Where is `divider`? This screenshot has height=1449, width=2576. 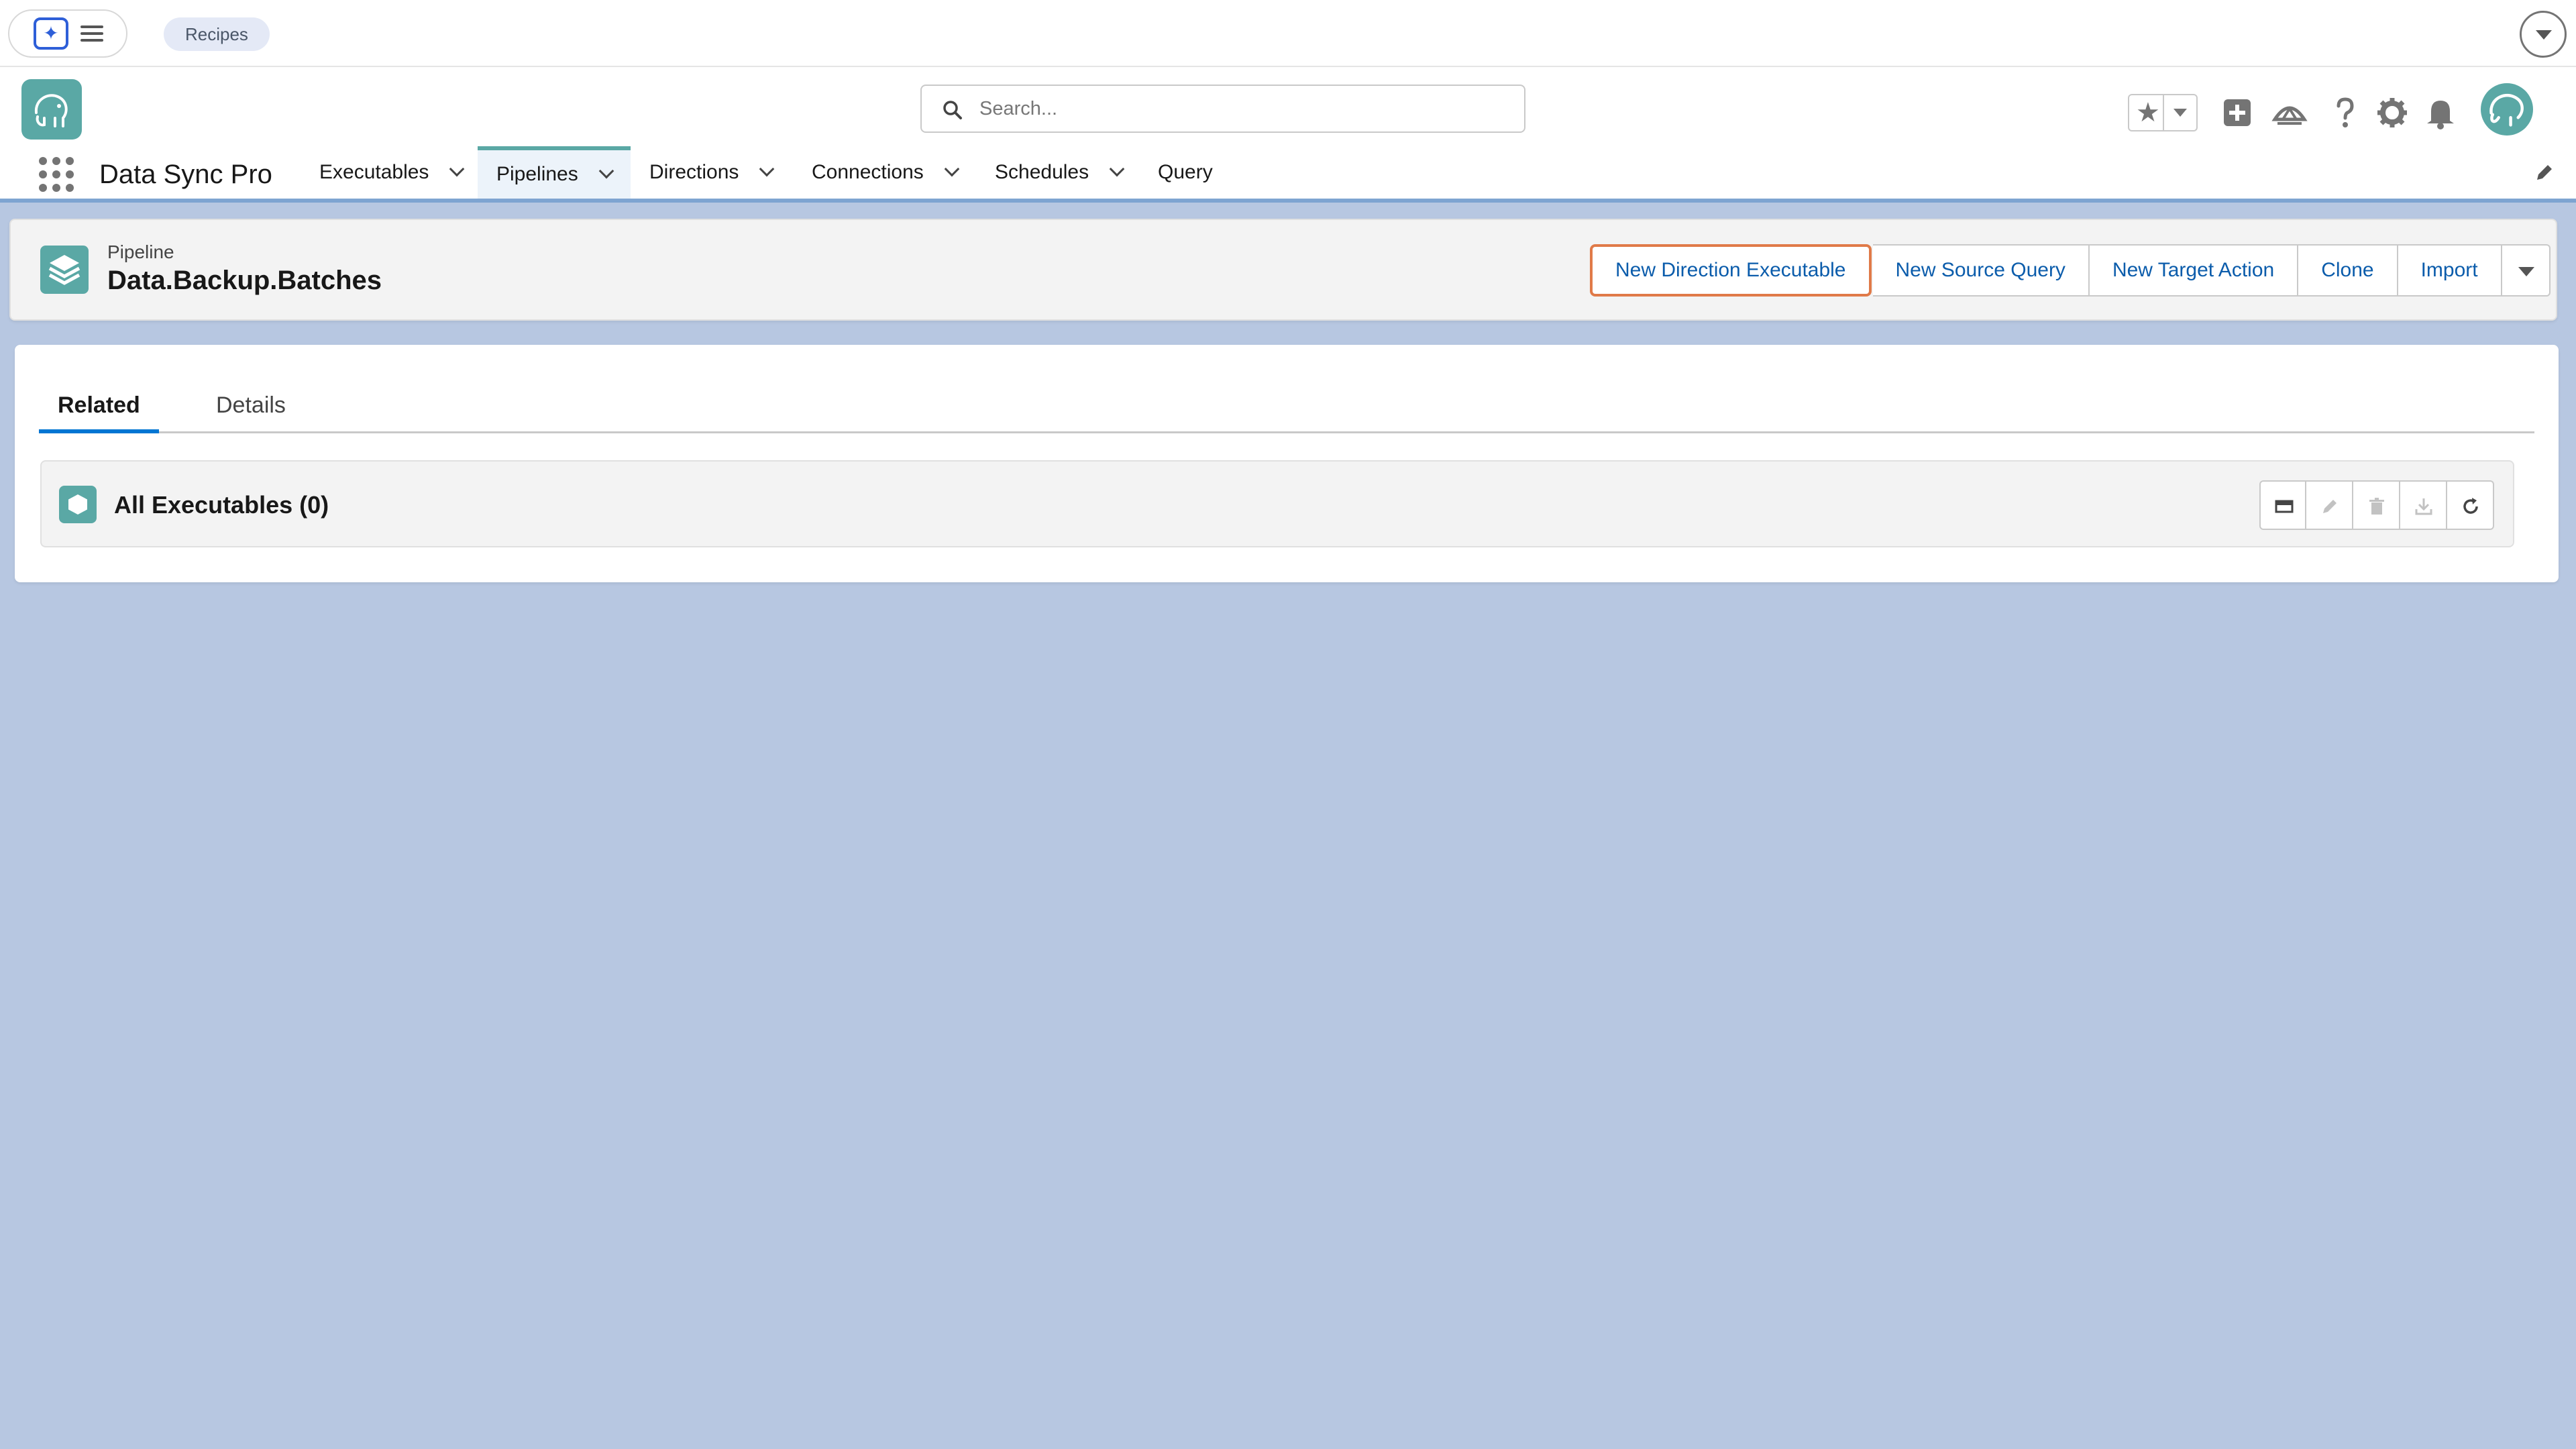
divider is located at coordinates (2163, 112).